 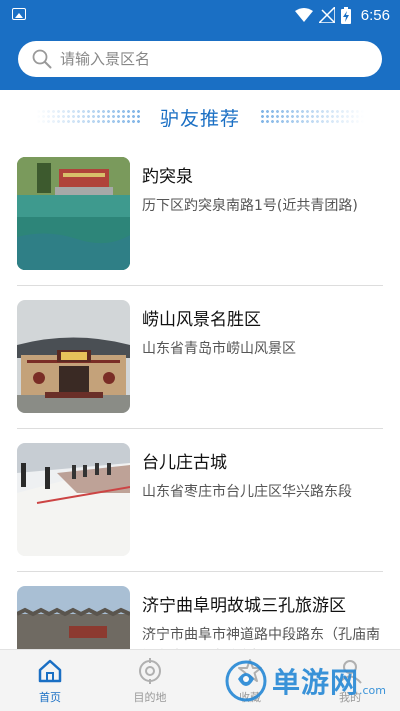 I want to click on spot-name: 台儿庄古城, so click(x=184, y=463).